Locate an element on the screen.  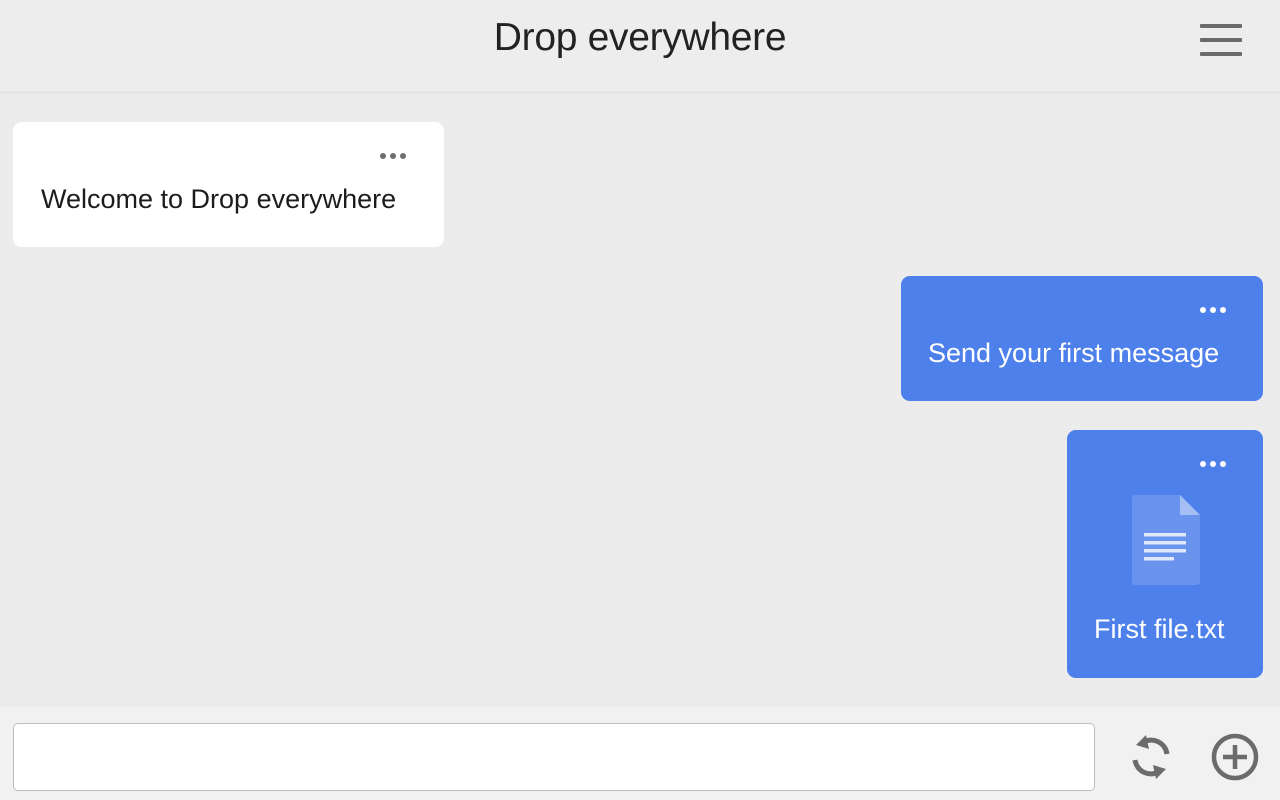
message-bubble-outgoing: Send your first message is located at coordinates (1082, 338).